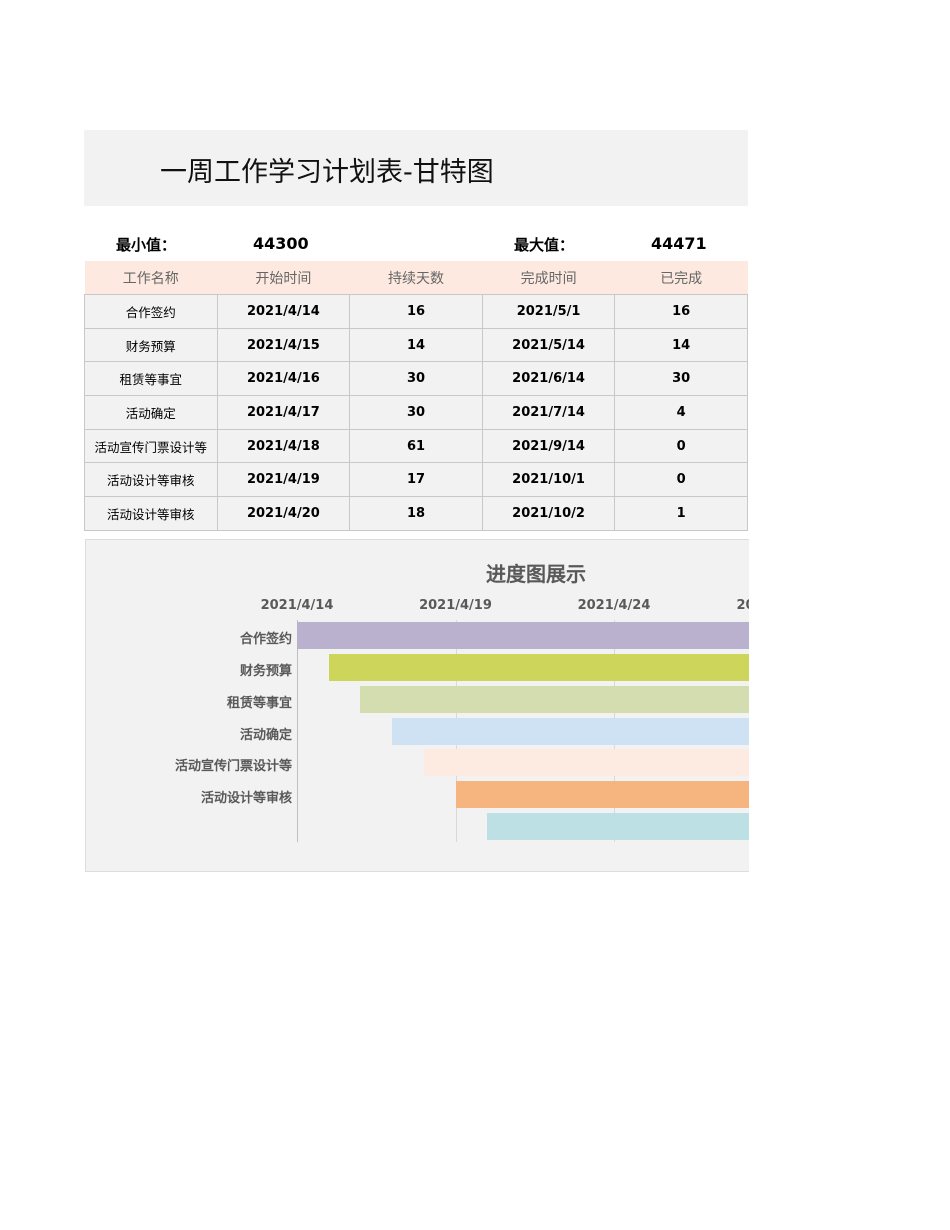  What do you see at coordinates (146, 245) in the screenshot?
I see `min-label: 最小值：` at bounding box center [146, 245].